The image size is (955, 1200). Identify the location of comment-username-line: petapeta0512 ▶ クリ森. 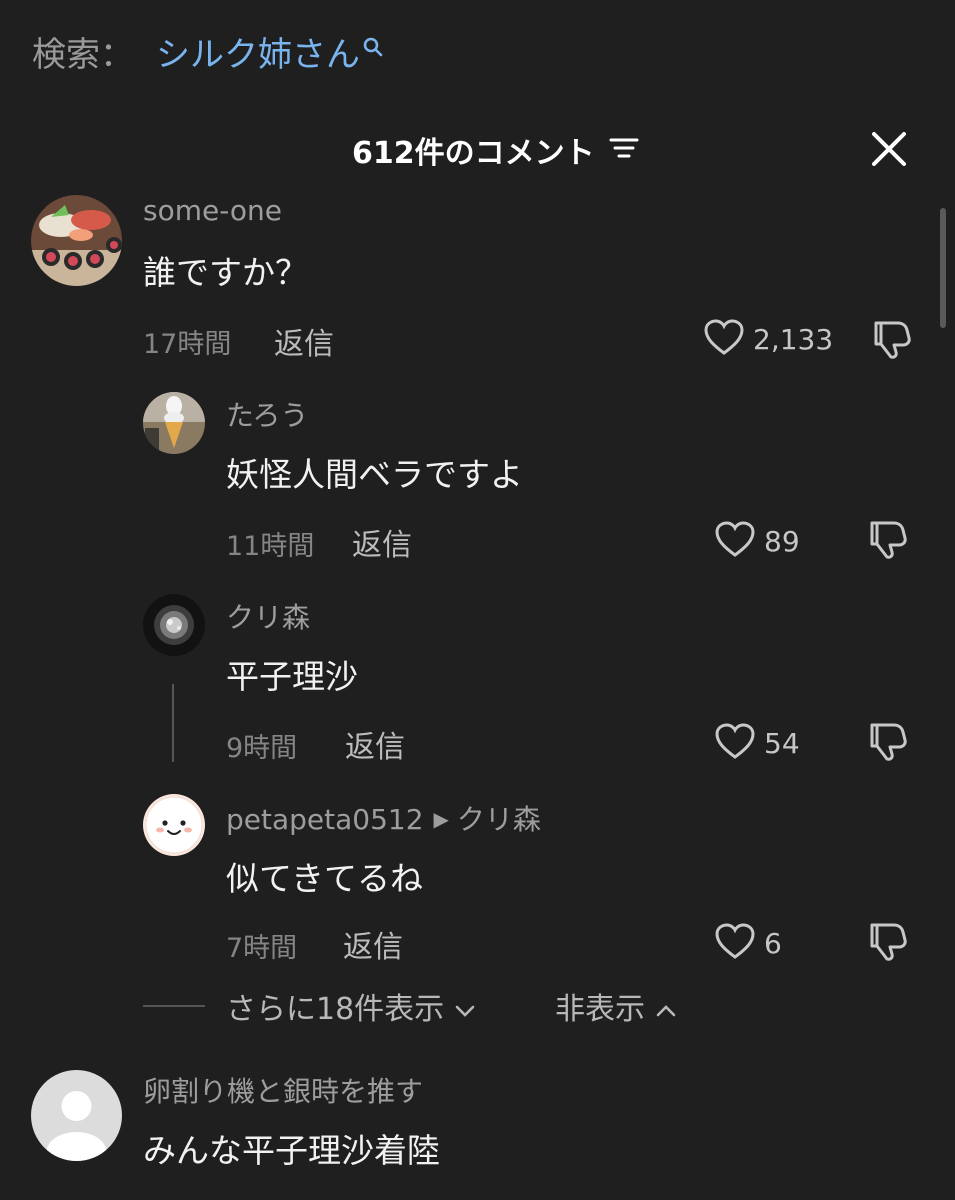
(383, 818).